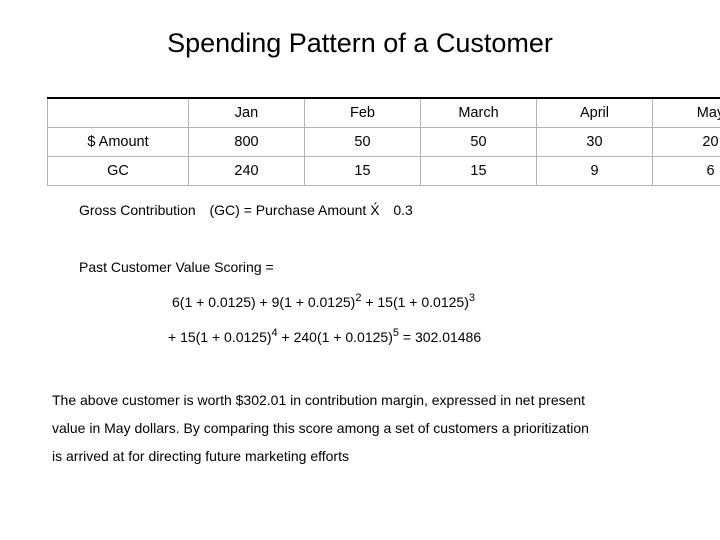  Describe the element at coordinates (224, 210) in the screenshot. I see `gc-abbrev: (GC)` at that location.